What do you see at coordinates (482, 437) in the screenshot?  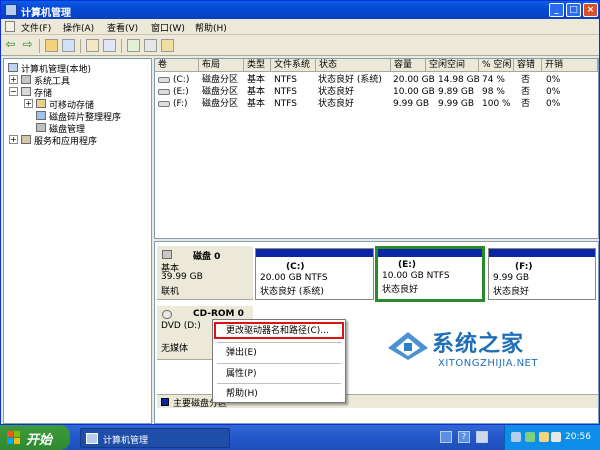 I see `language-icon` at bounding box center [482, 437].